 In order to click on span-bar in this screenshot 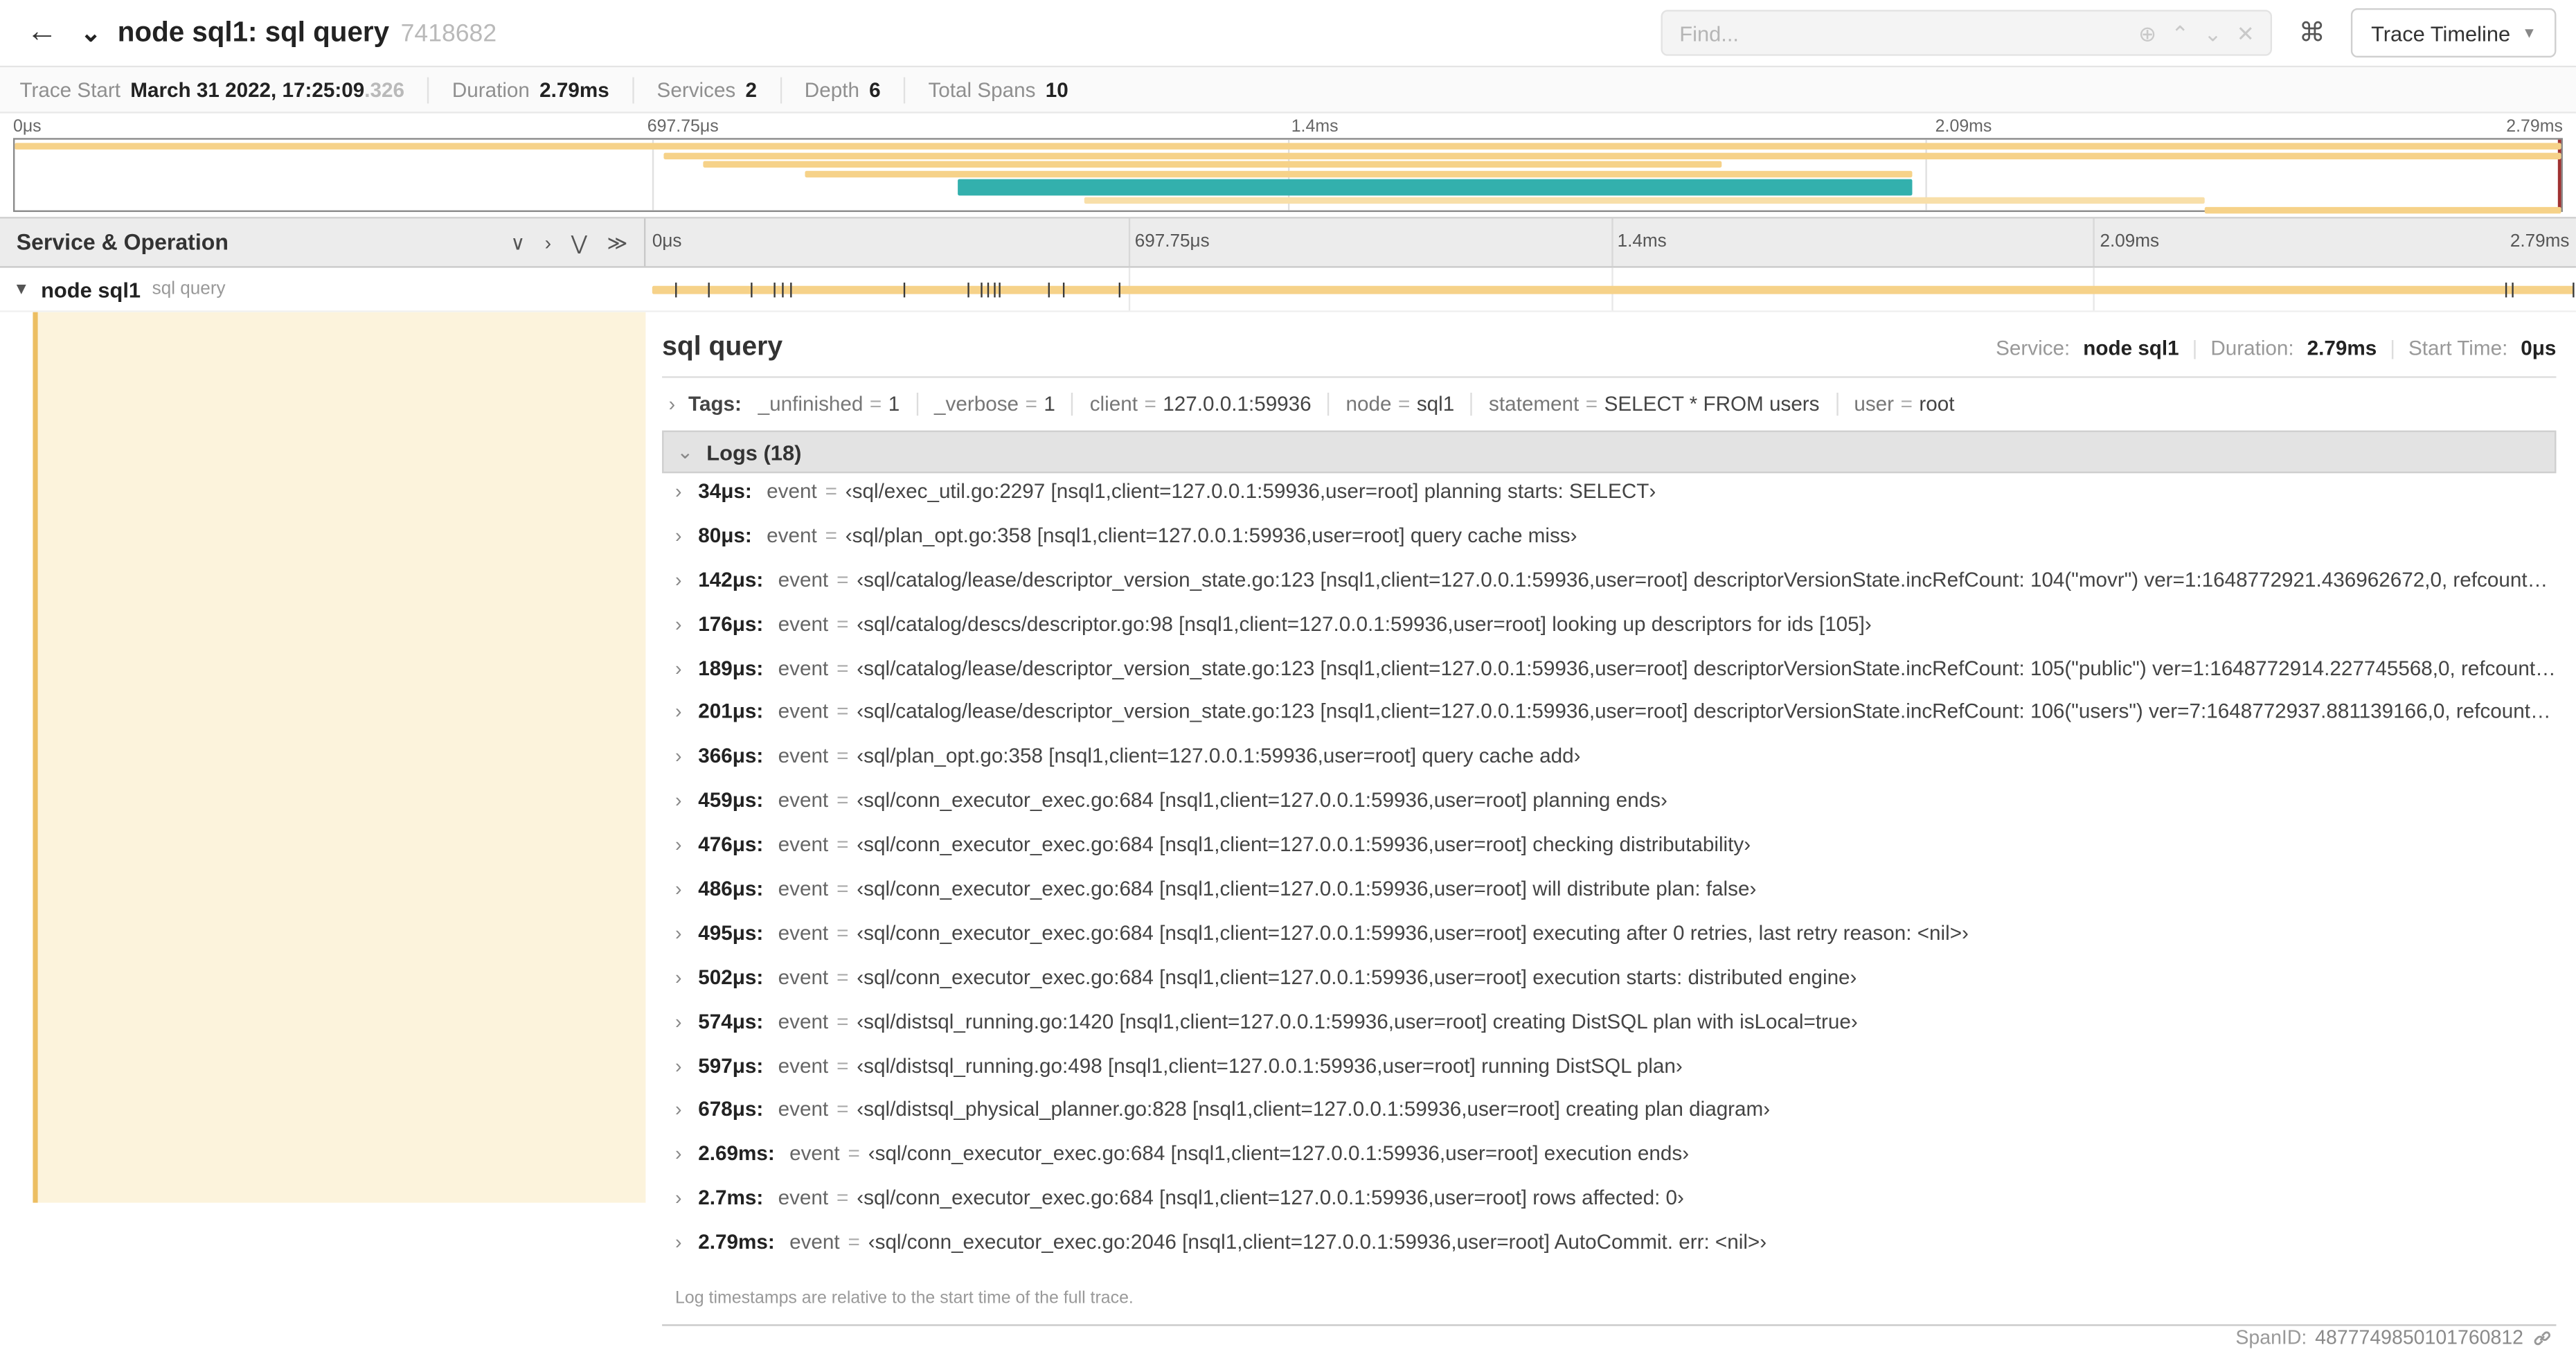, I will do `click(1613, 291)`.